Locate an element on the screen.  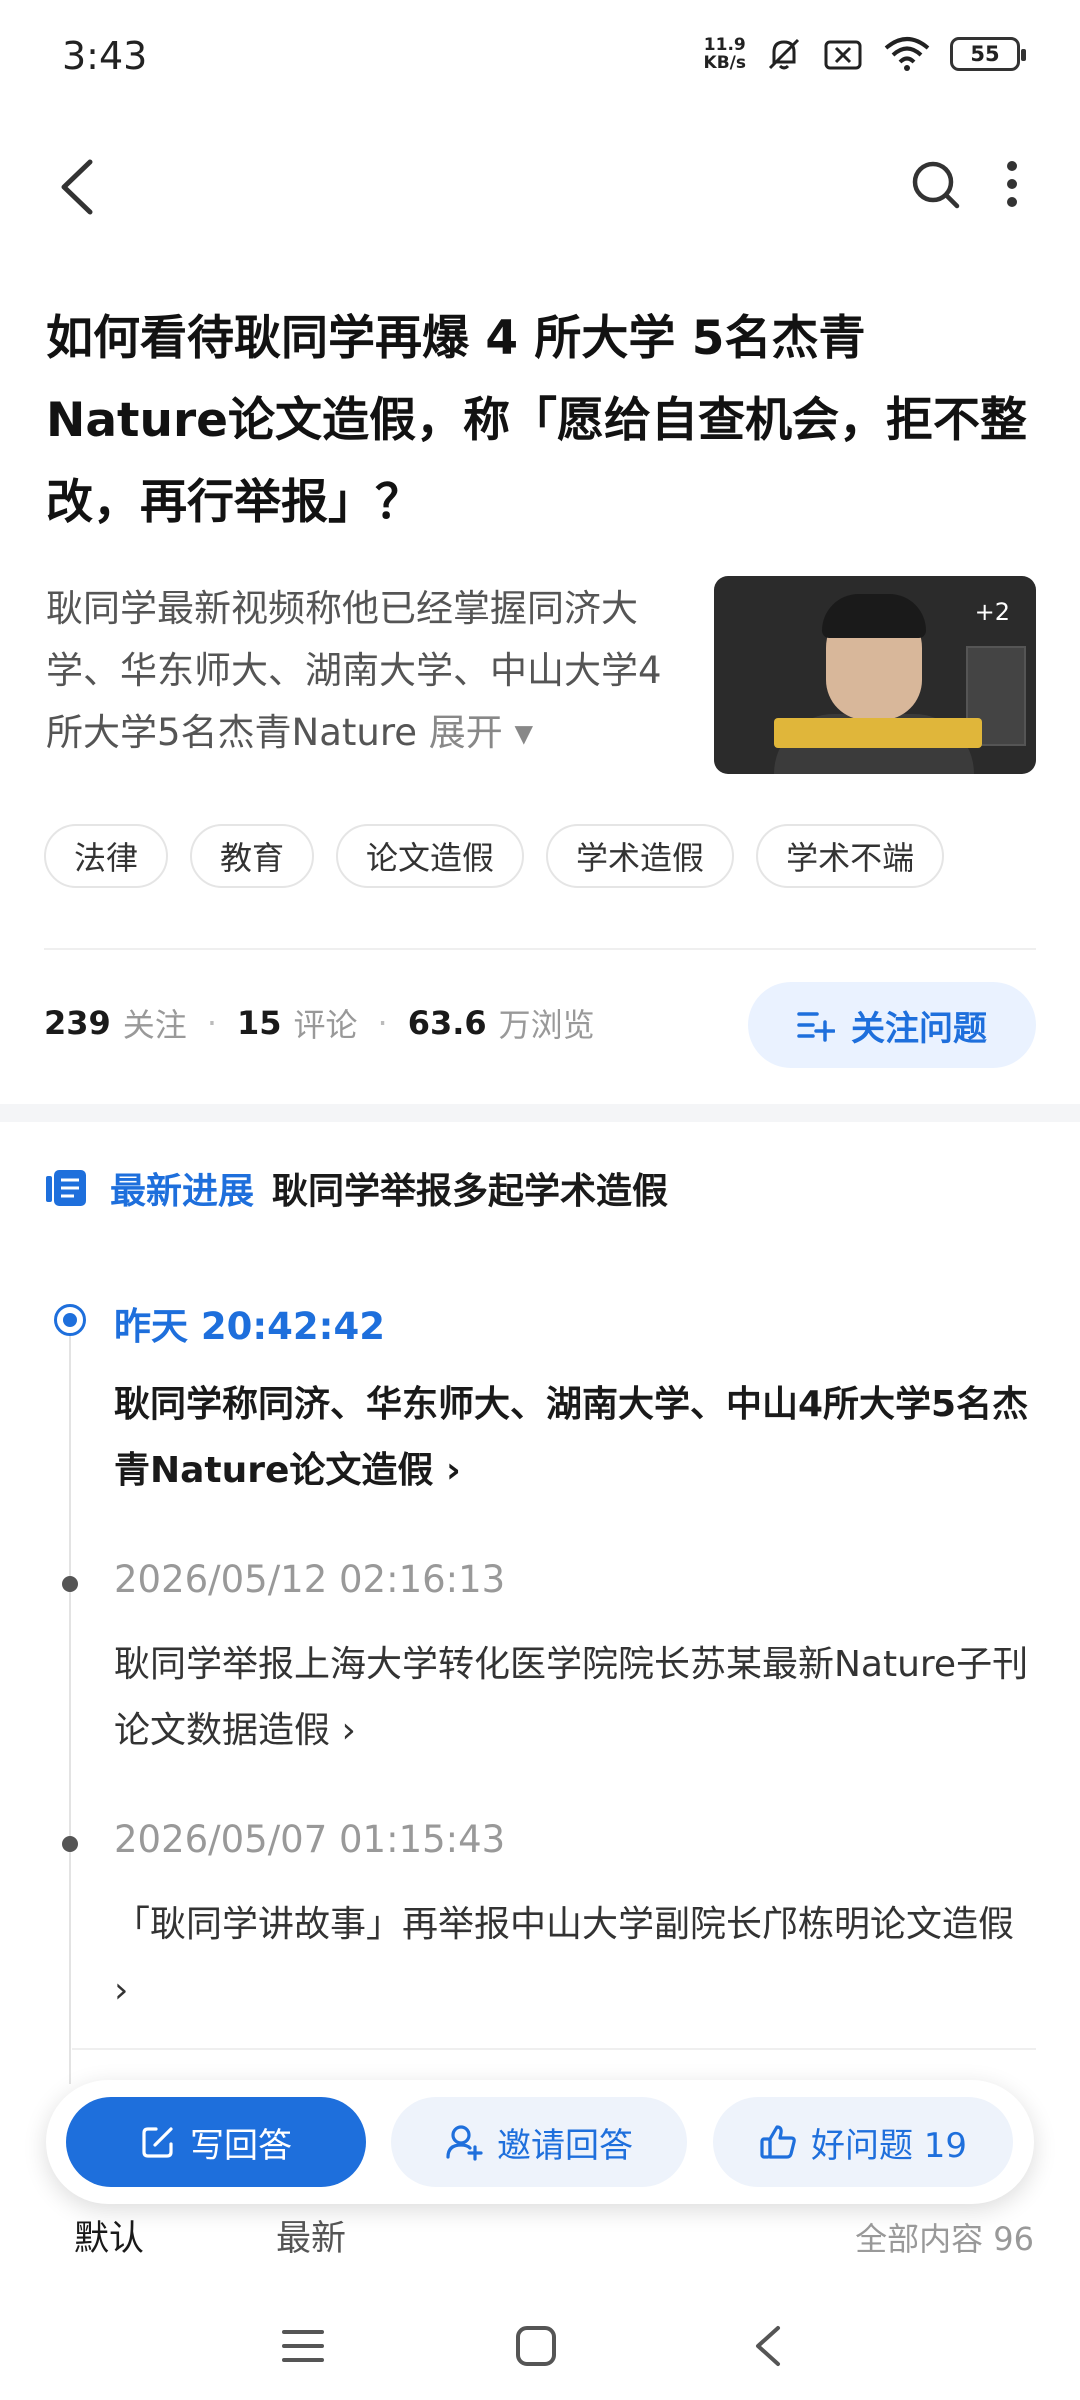
answer-sort-tabs: 默认 最新 全部内容 96 is located at coordinates (540, 2240).